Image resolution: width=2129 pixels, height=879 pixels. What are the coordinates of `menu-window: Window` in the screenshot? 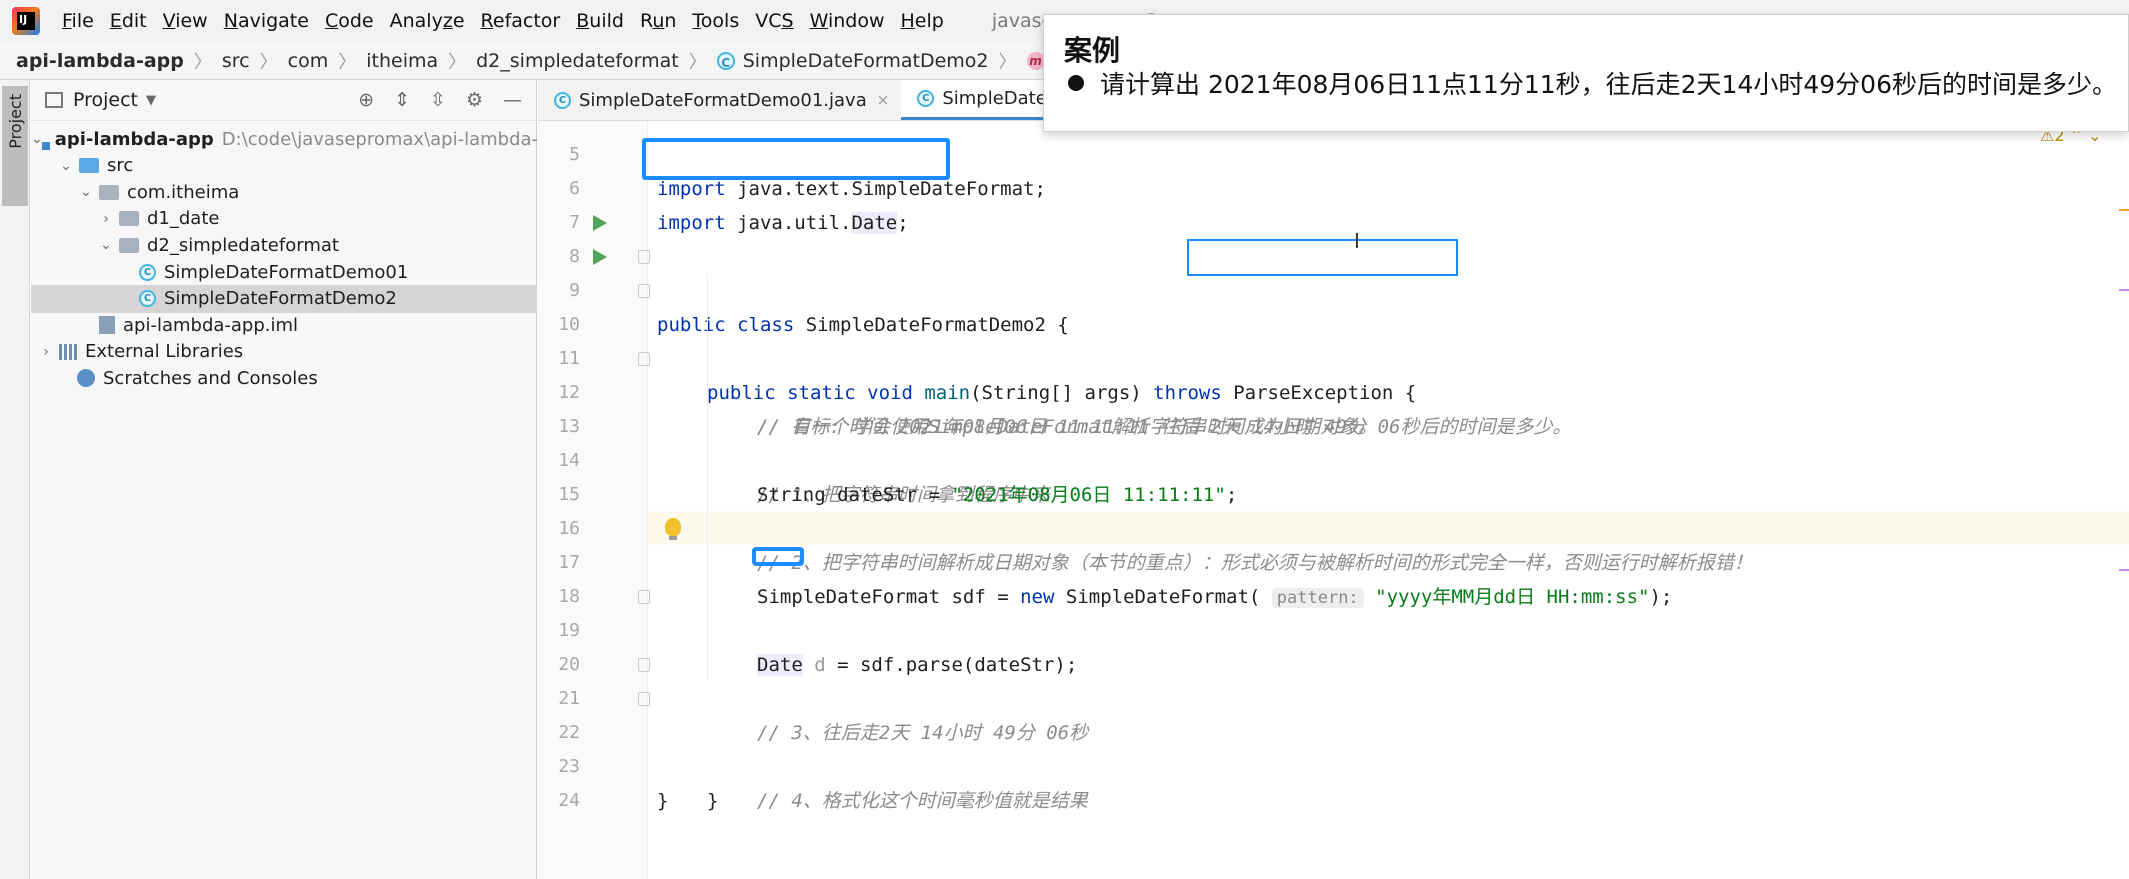 It's located at (847, 21).